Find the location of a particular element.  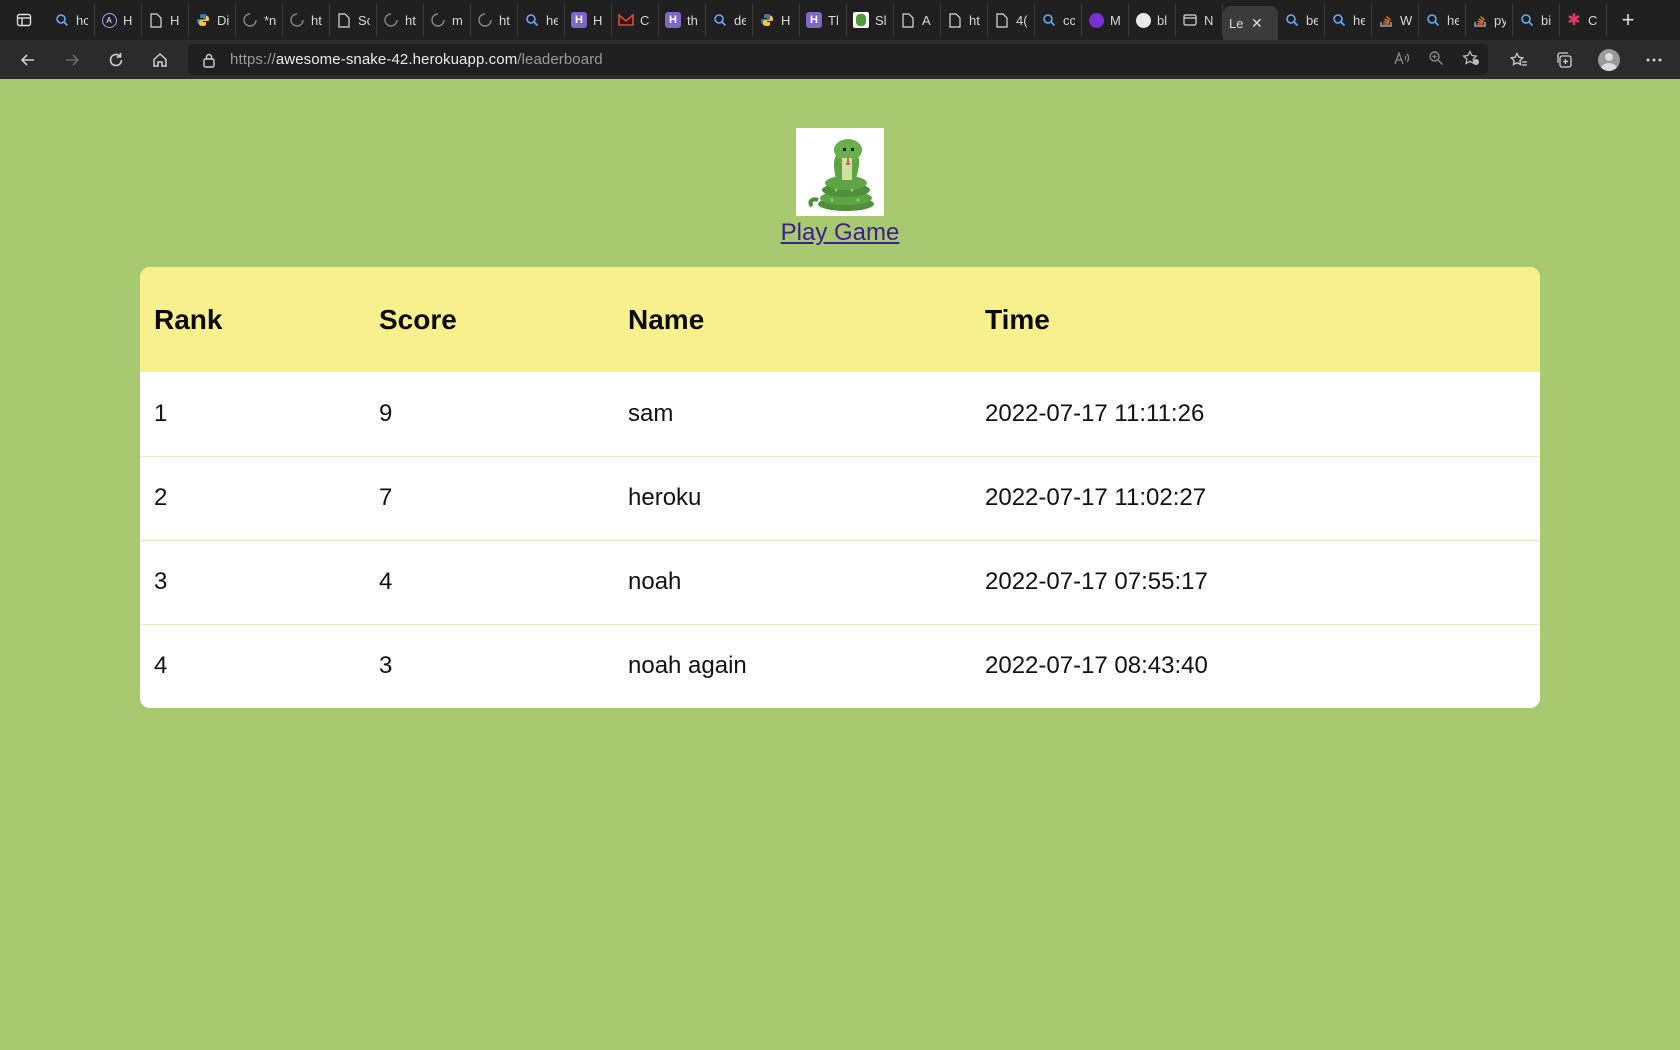

table-row: 3 4 noah 2022-07-17 07:55:17 is located at coordinates (840, 582).